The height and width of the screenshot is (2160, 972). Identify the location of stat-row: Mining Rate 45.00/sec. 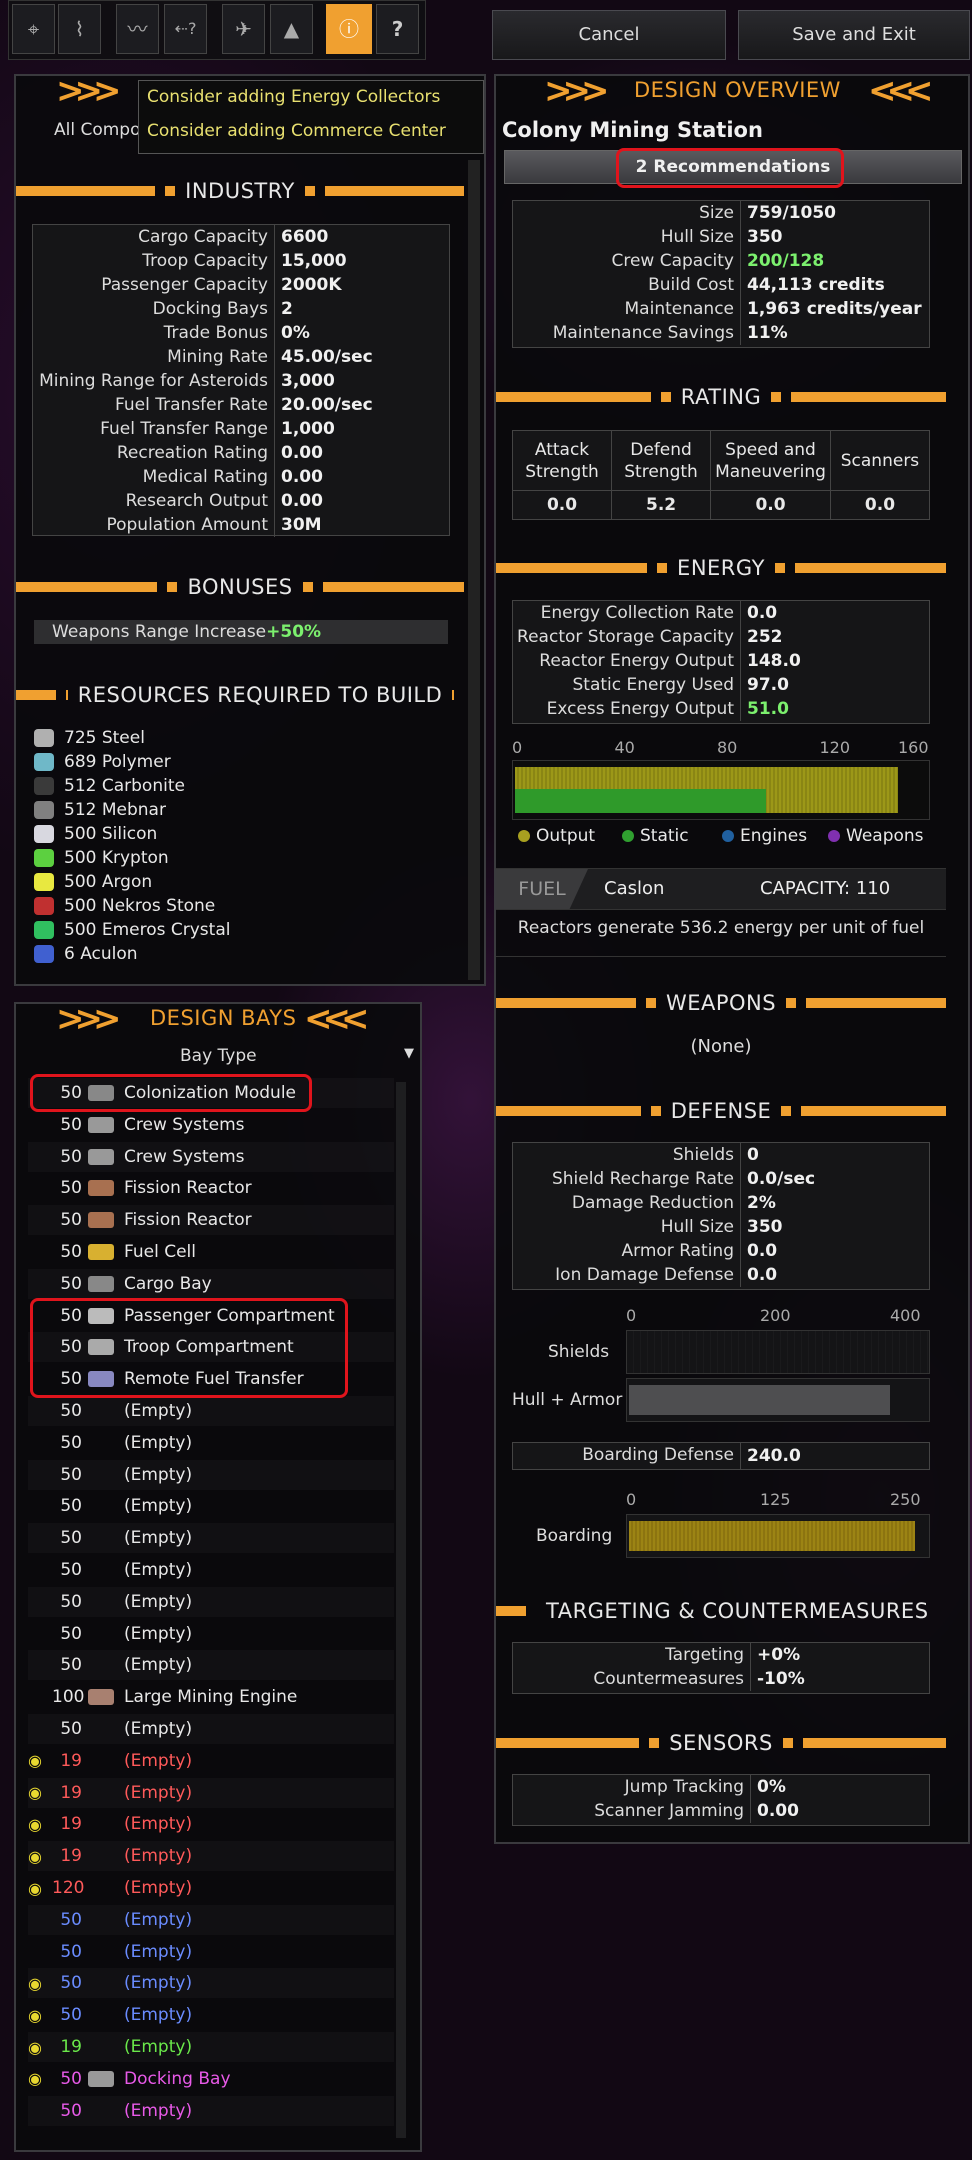
(241, 357).